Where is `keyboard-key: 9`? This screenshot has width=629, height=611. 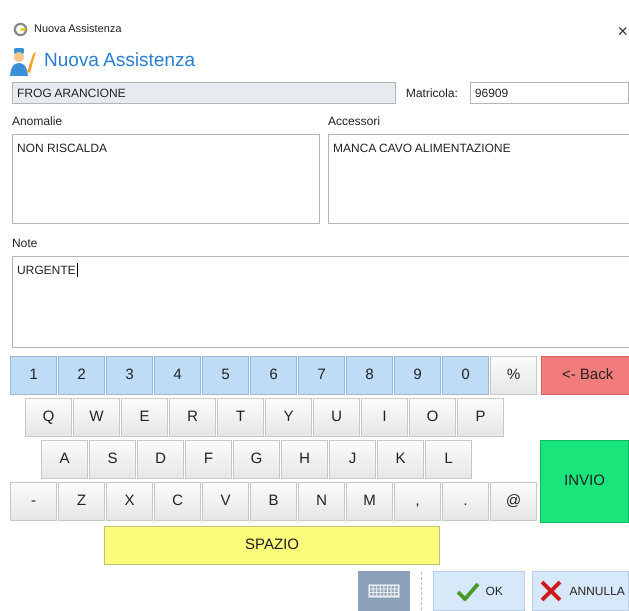 keyboard-key: 9 is located at coordinates (417, 375).